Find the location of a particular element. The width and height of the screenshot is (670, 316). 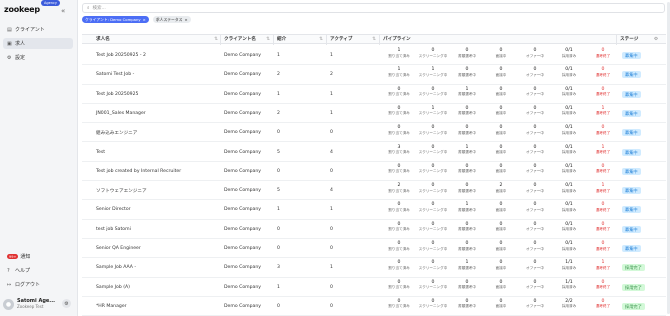

filter-chip-client: クライアント: Demo Company × is located at coordinates (115, 19).